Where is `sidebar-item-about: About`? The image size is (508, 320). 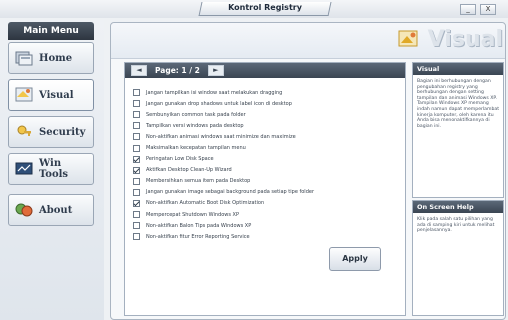
sidebar-item-about: About is located at coordinates (51, 210).